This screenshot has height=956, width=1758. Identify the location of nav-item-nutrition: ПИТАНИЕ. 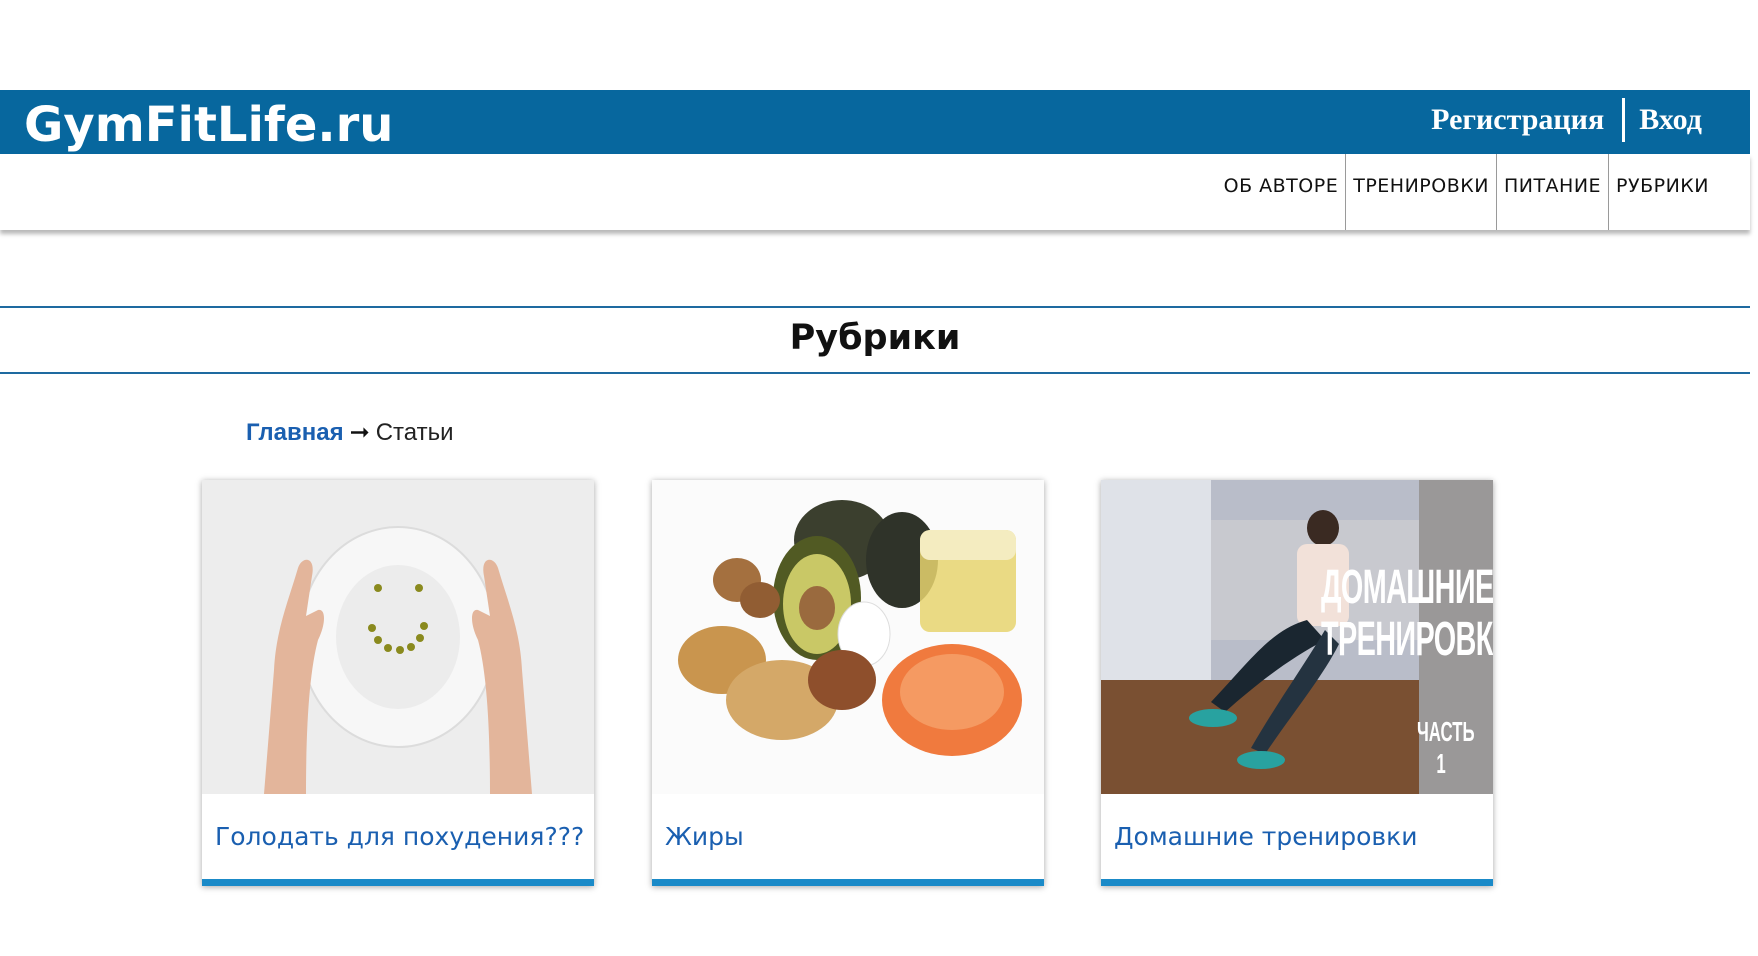
(1551, 192).